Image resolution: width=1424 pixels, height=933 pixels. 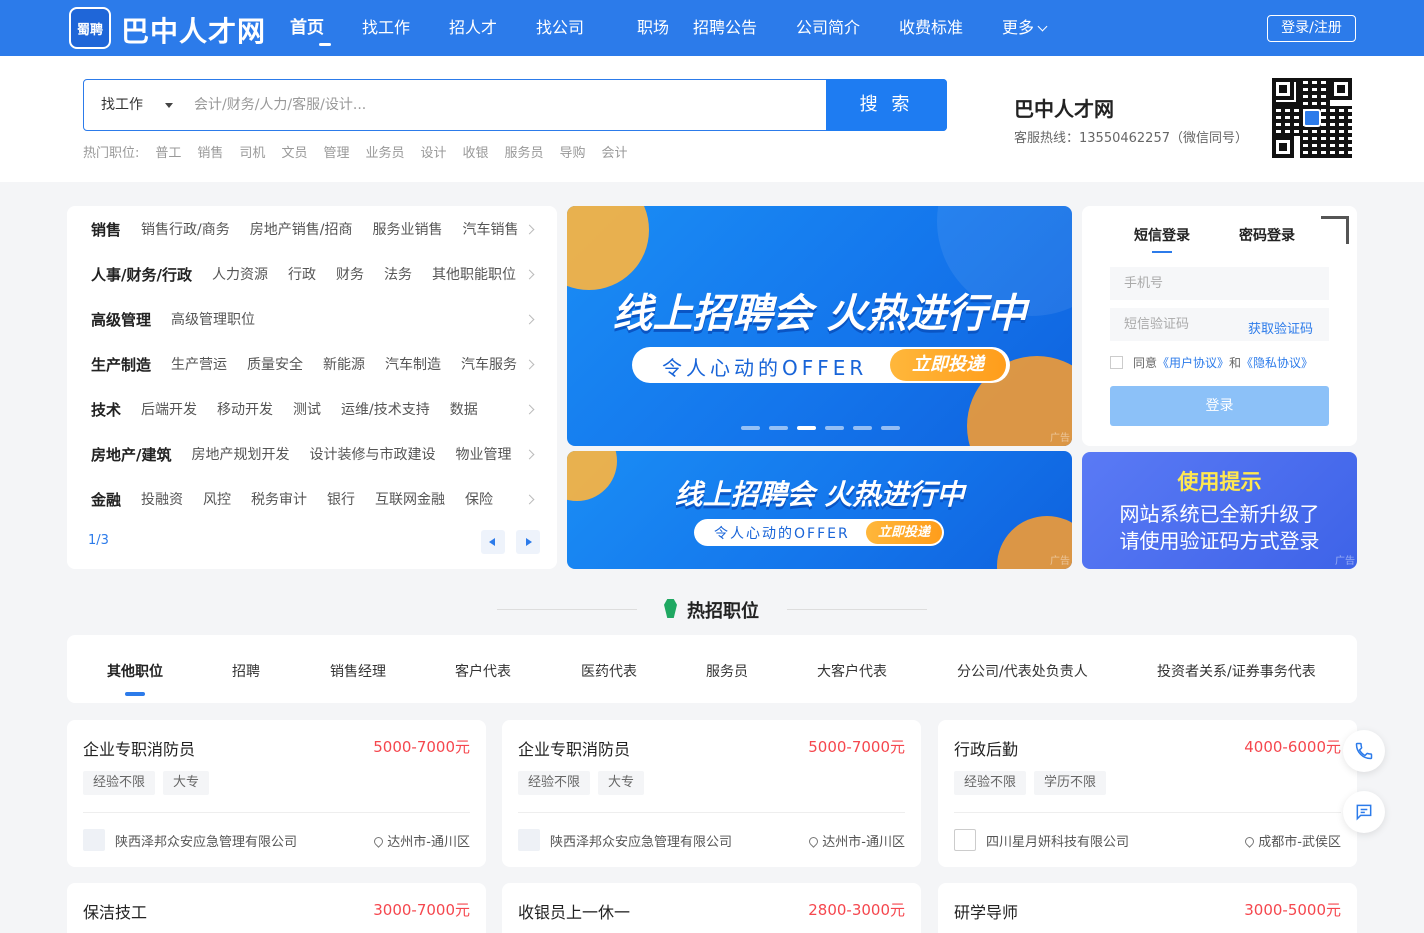 What do you see at coordinates (121, 319) in the screenshot?
I see `category-title: 高级管理` at bounding box center [121, 319].